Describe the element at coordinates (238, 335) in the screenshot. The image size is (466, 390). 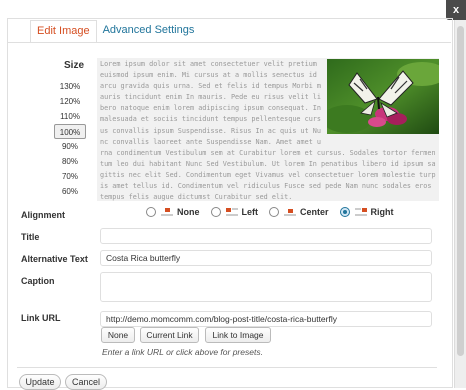
I see `link-to-image-button: Link to Image` at that location.